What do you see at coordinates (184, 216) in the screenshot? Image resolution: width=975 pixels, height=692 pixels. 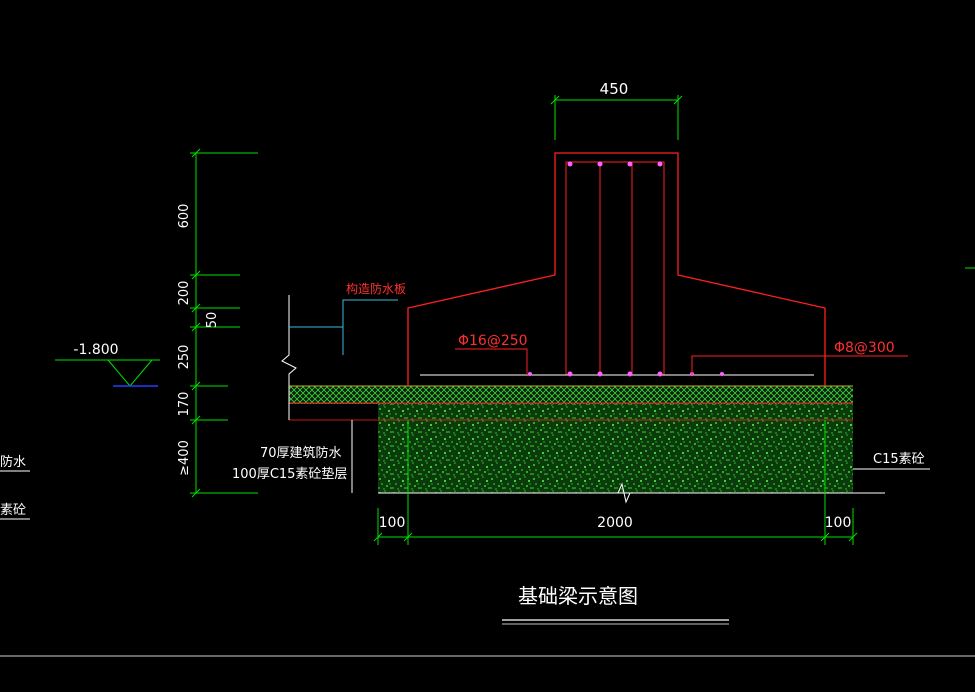 I see `dim-600: 600` at bounding box center [184, 216].